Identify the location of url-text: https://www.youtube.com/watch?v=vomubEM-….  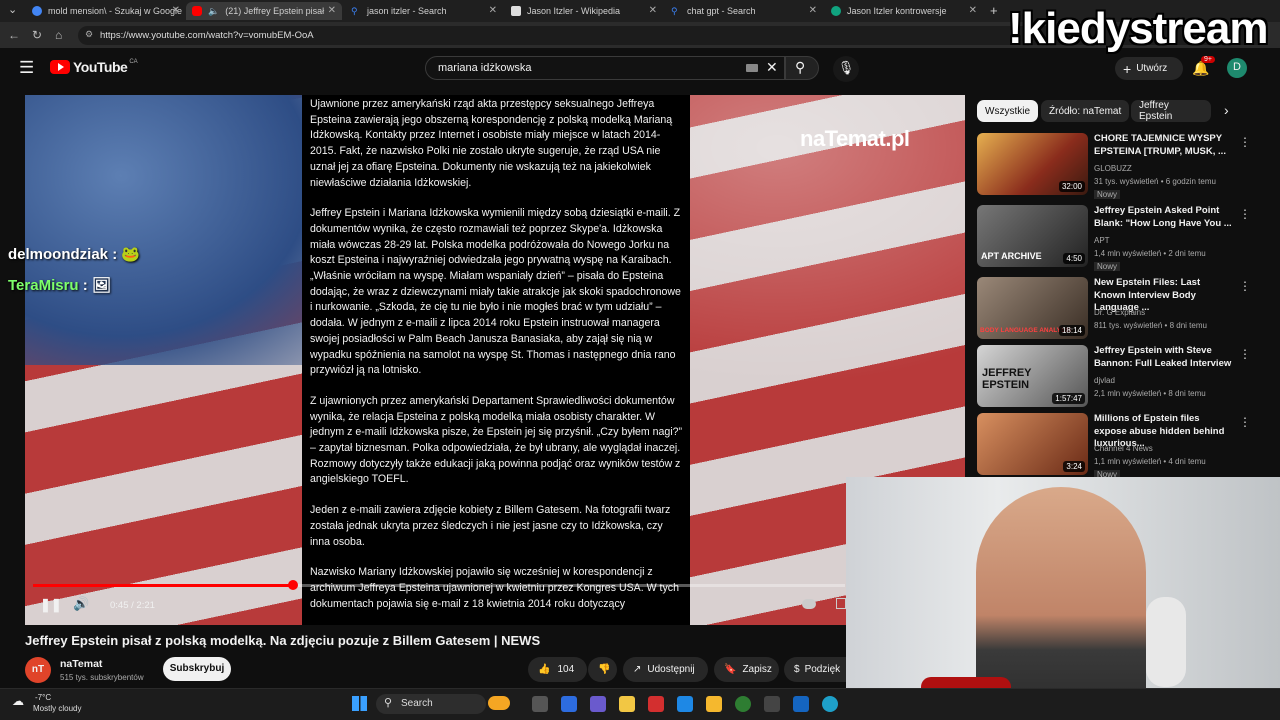
(207, 35).